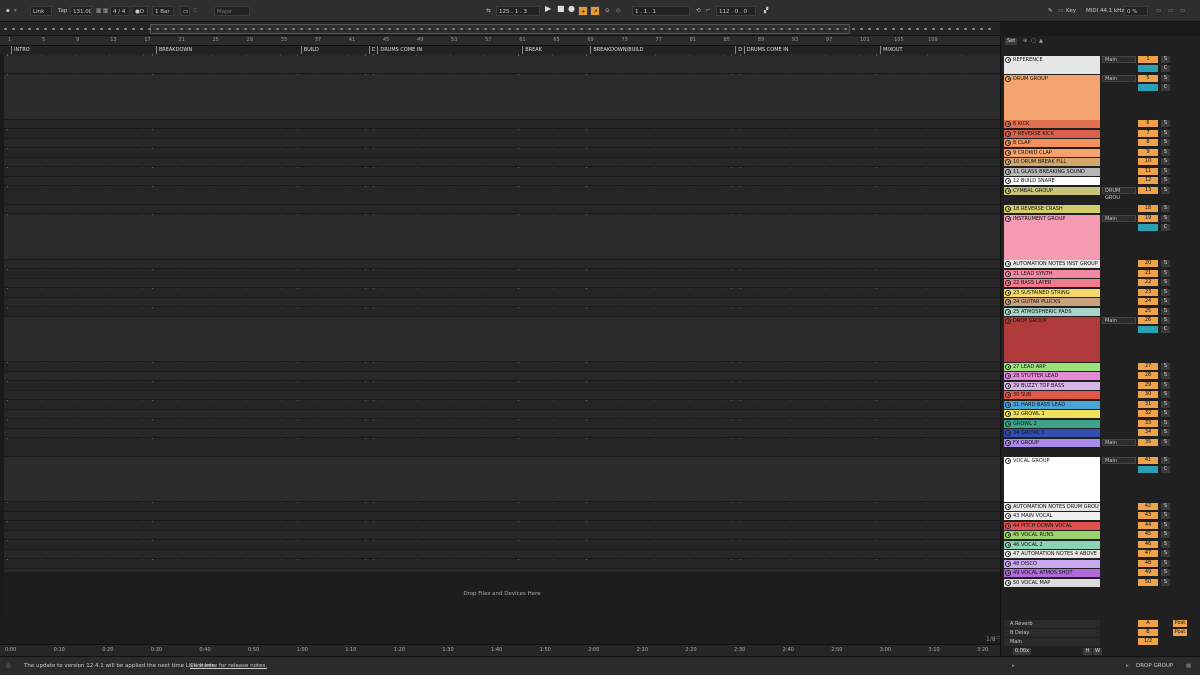 Image resolution: width=1200 pixels, height=675 pixels. Describe the element at coordinates (555, 50) in the screenshot. I see `locator: BREAK` at that location.